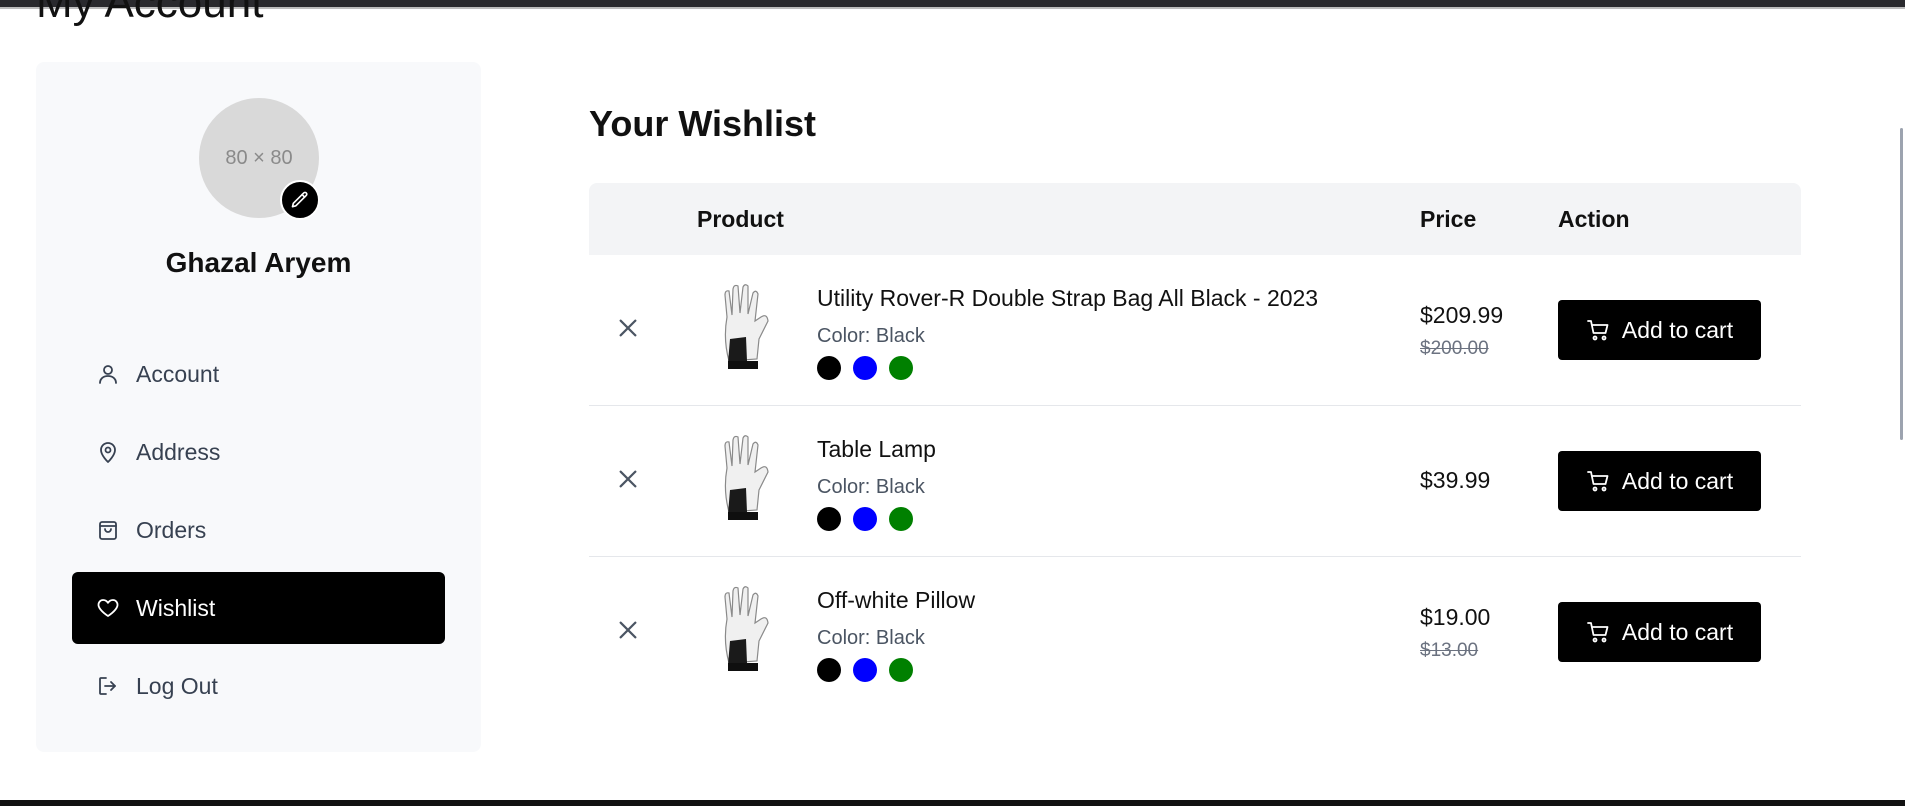  Describe the element at coordinates (177, 685) in the screenshot. I see `sidebar-item-label: Log Out` at that location.